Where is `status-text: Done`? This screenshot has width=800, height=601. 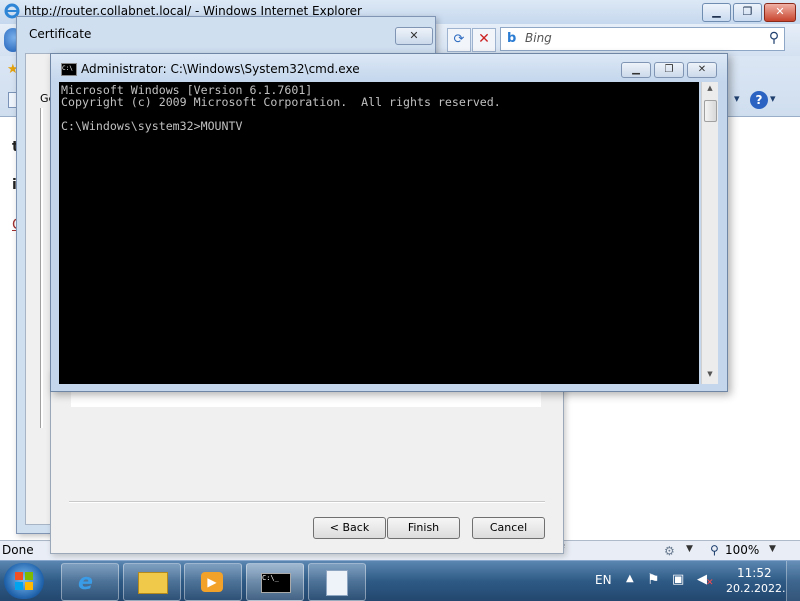
status-text: Done is located at coordinates (18, 550).